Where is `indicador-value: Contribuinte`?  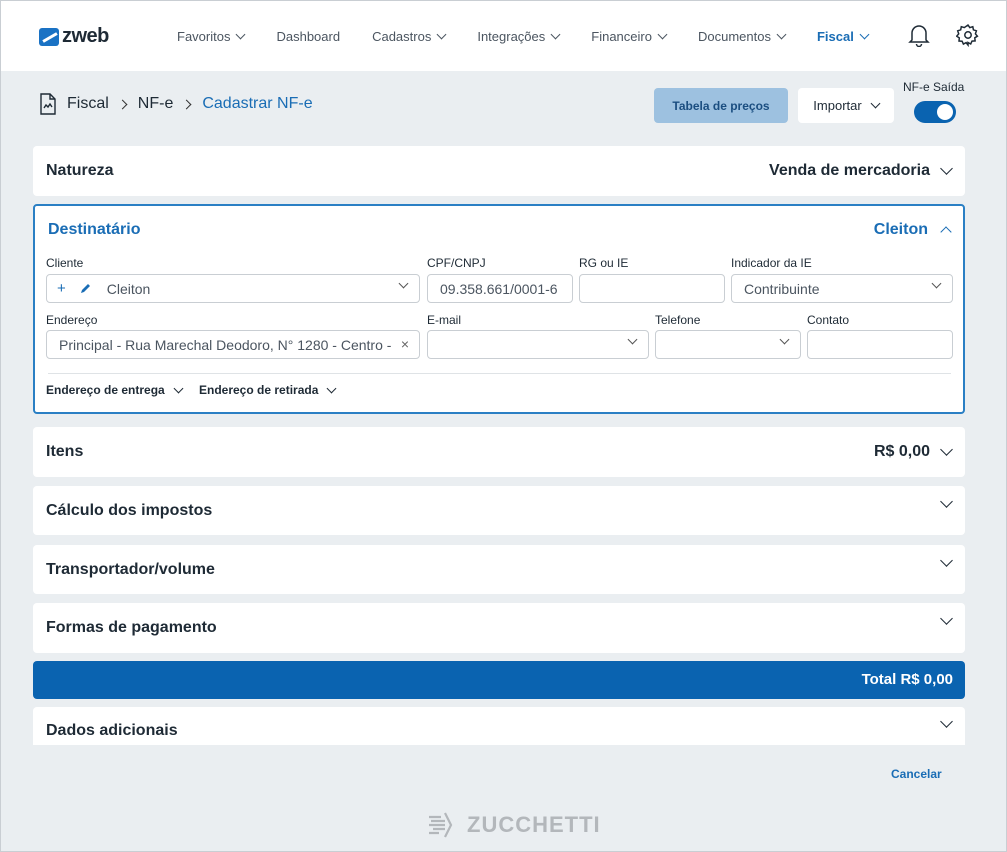 indicador-value: Contribuinte is located at coordinates (782, 288).